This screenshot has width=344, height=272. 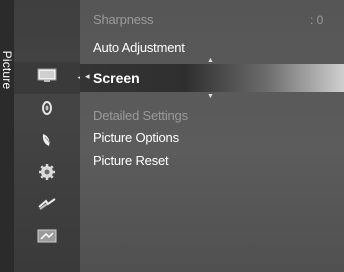 What do you see at coordinates (139, 47) in the screenshot?
I see `menu-item-auto-adjustment: Auto Adjustment` at bounding box center [139, 47].